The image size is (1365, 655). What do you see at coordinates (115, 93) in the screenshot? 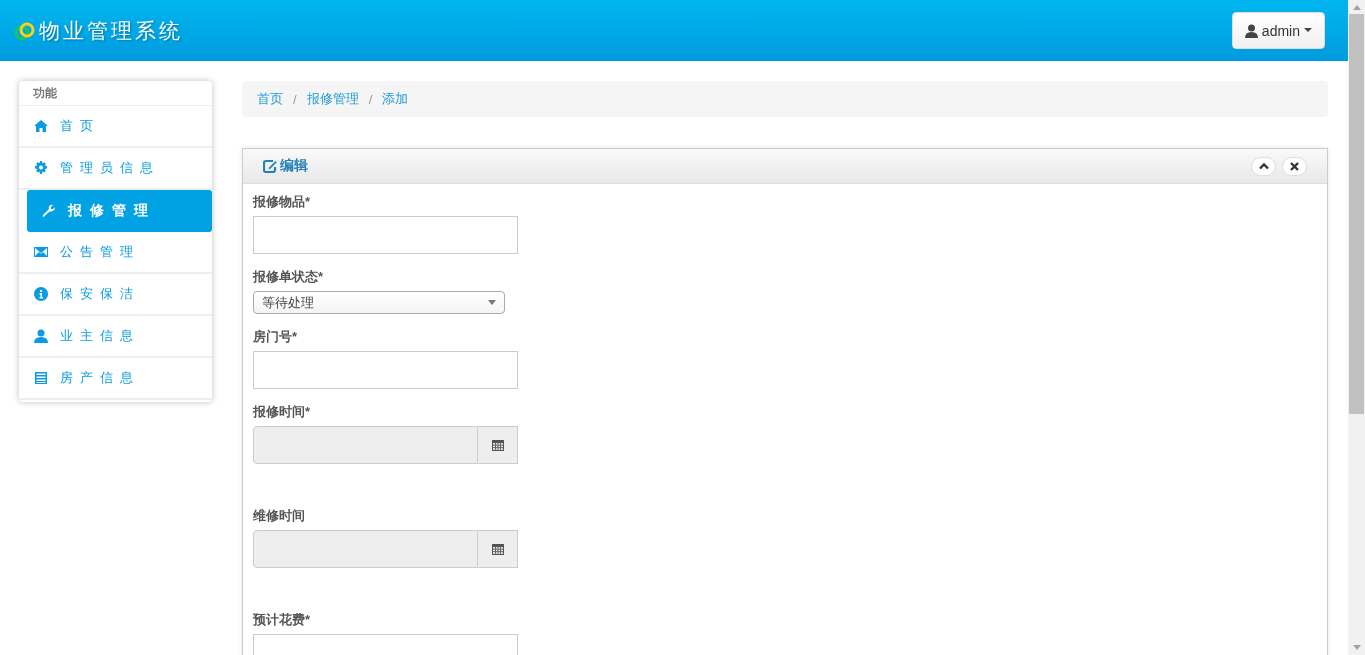
I see `sidebar-heading: 功能` at bounding box center [115, 93].